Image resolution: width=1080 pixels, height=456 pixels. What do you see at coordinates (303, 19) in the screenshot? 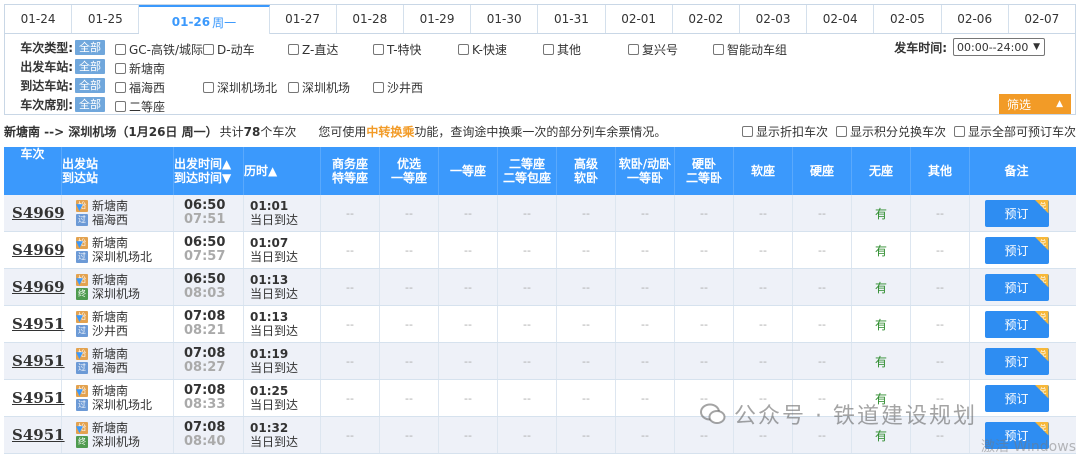
I see `date-tab-01-27: 01-27` at bounding box center [303, 19].